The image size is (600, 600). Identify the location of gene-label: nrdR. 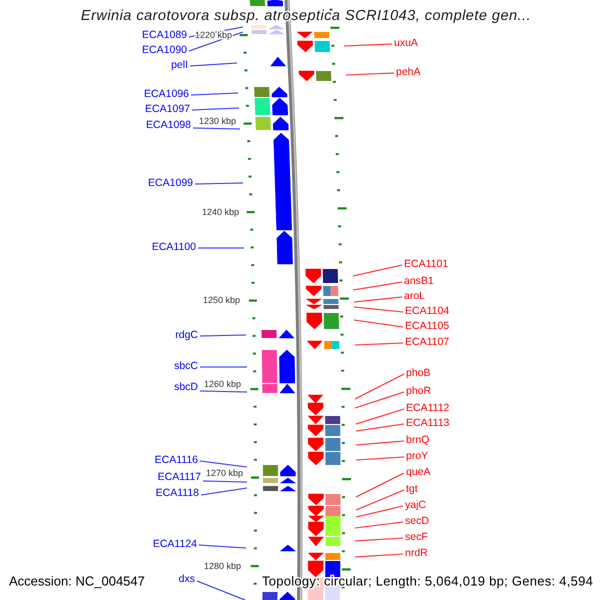
(416, 553).